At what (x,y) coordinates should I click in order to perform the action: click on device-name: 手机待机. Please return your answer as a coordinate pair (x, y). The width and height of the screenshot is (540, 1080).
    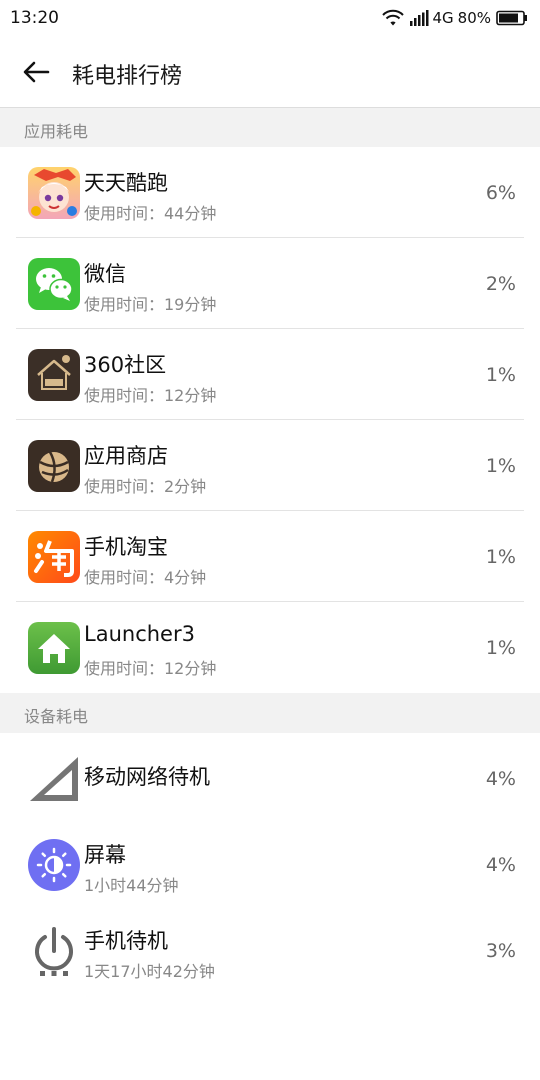
    Looking at the image, I should click on (126, 941).